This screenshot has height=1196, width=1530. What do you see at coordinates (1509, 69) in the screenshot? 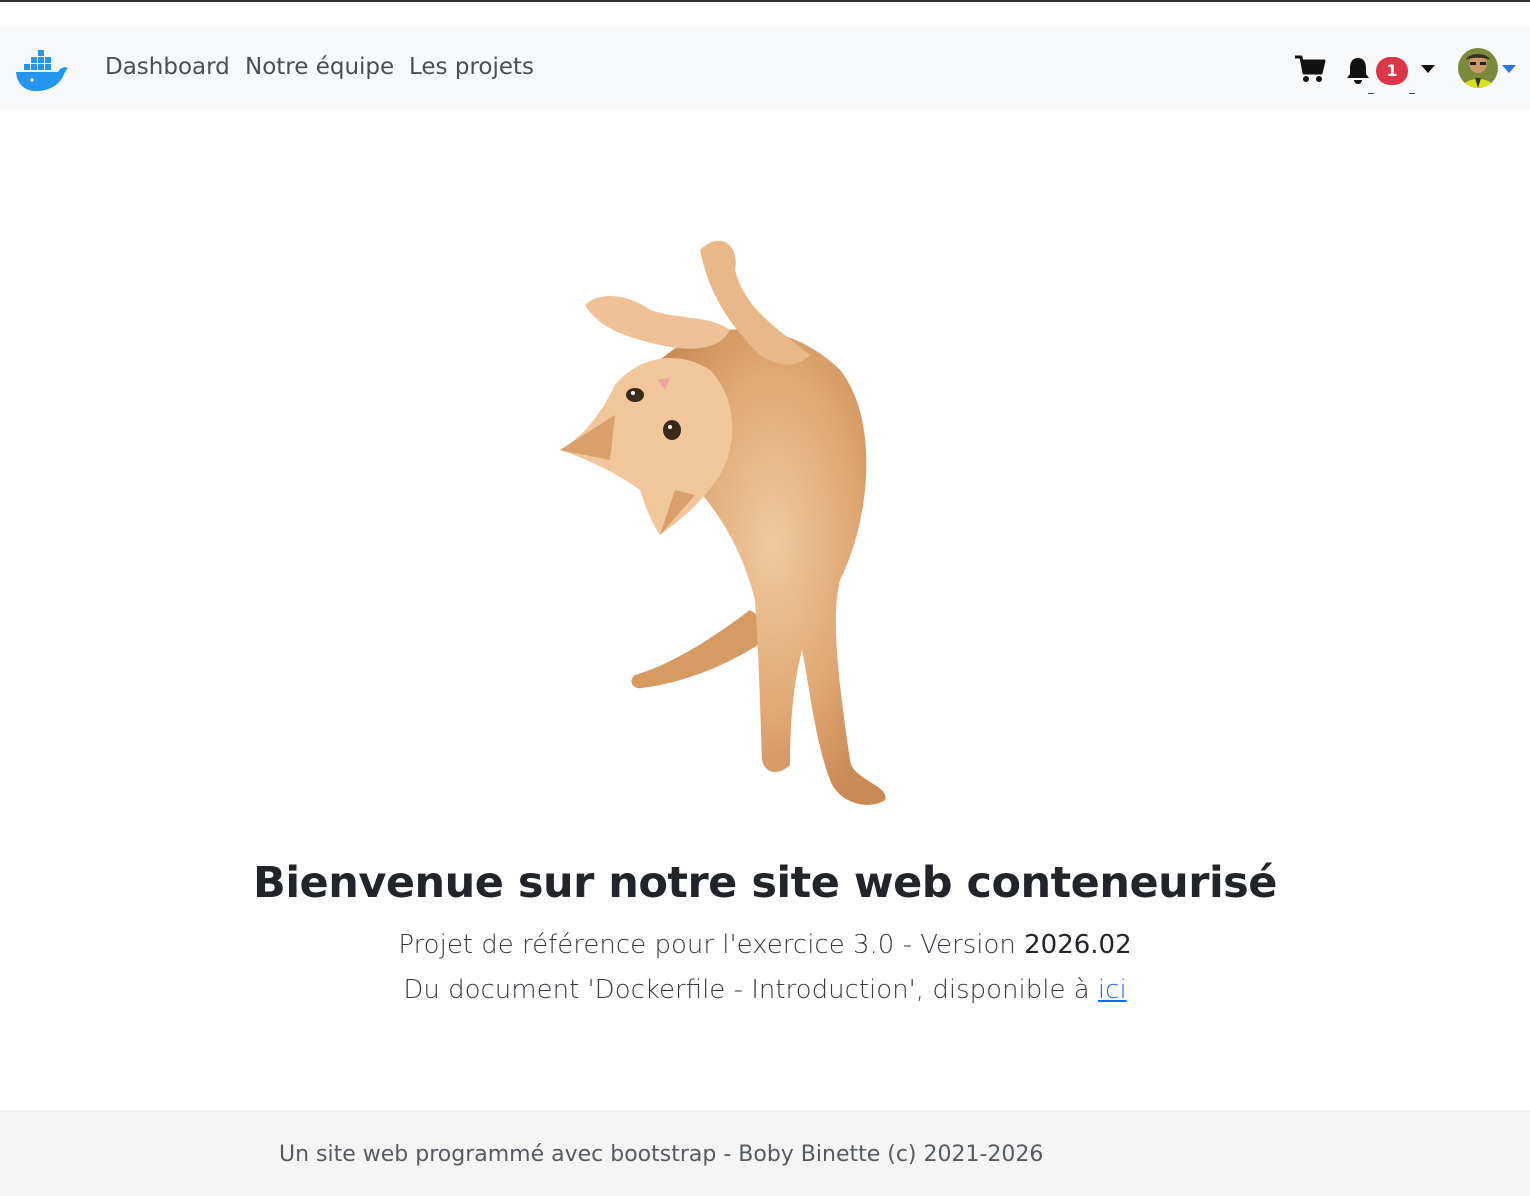
I see `user-menu-caret-icon` at bounding box center [1509, 69].